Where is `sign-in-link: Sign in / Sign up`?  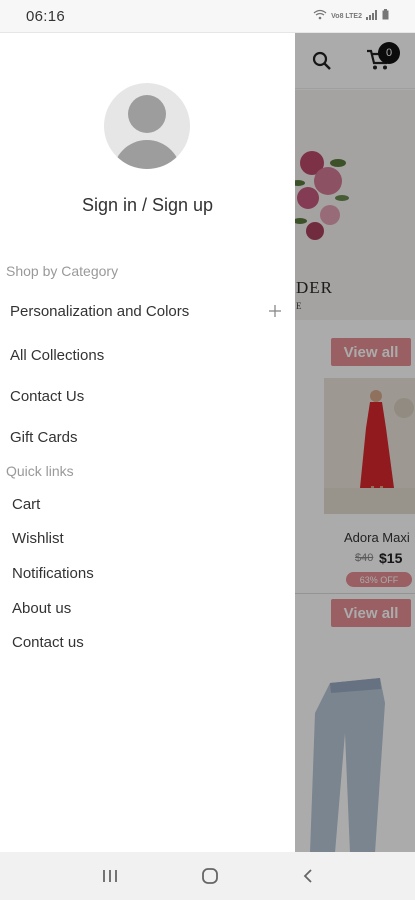 sign-in-link: Sign in / Sign up is located at coordinates (147, 205).